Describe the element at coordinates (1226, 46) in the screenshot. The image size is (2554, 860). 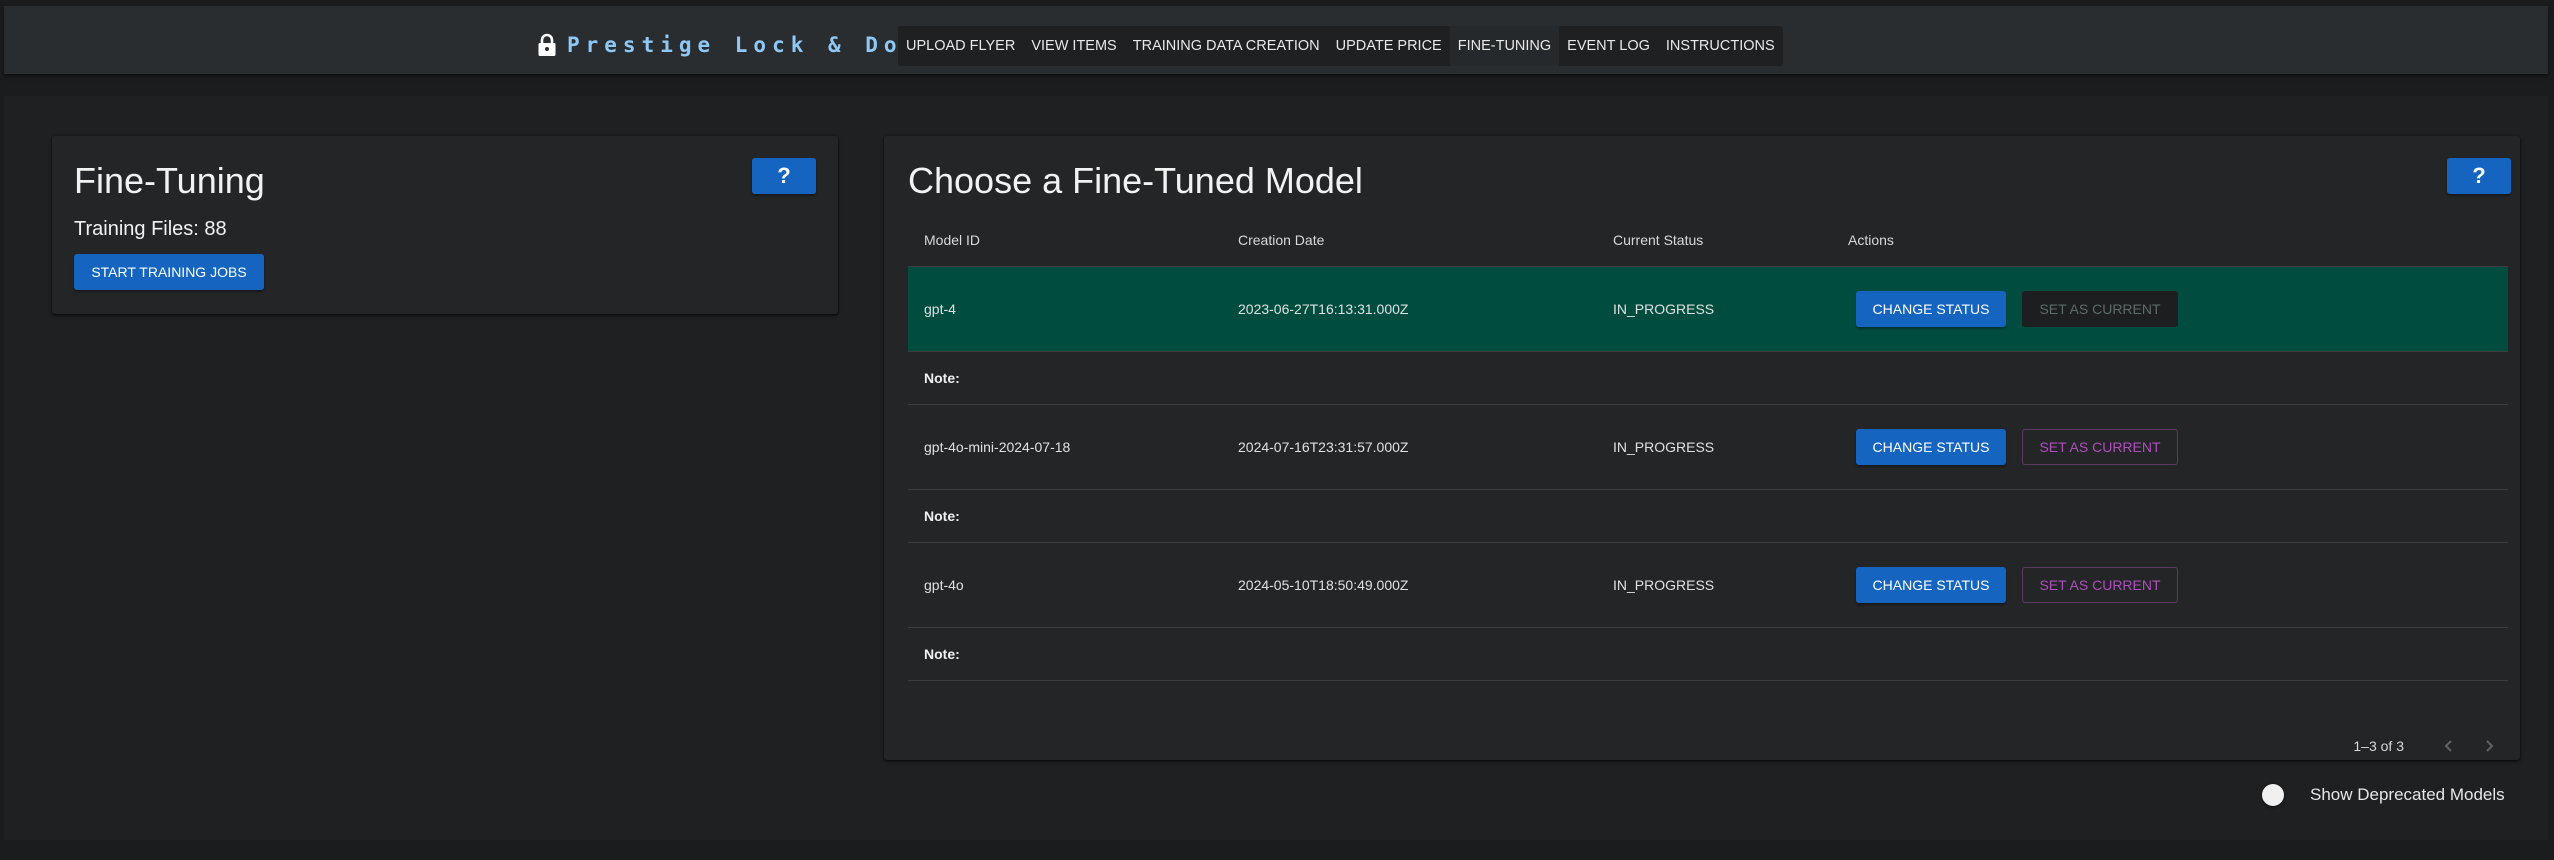
I see `nav-training-data-creation: TRAINING DATA CREATION` at that location.